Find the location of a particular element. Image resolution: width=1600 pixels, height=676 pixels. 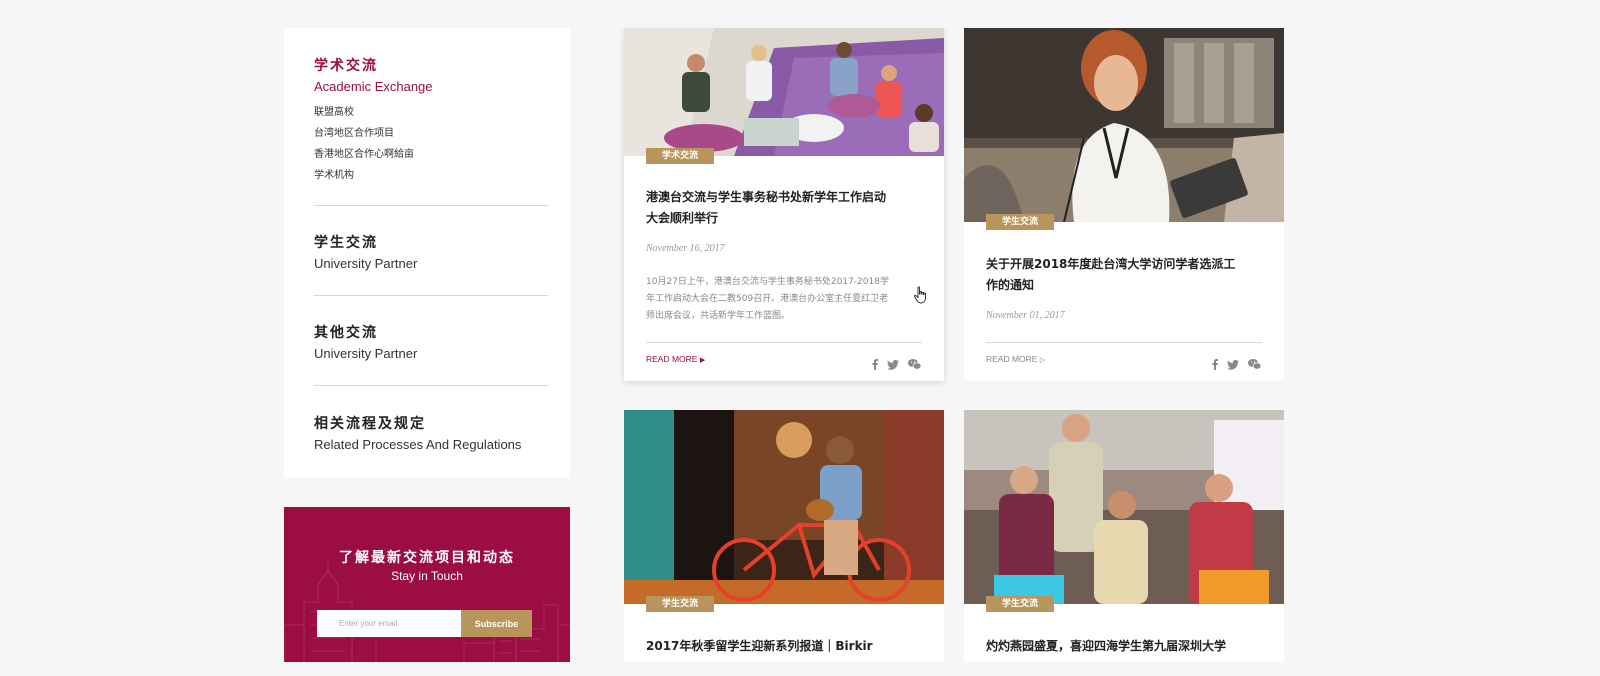

card-title: 港澳台交流与学生事务秘书处新学年工作启动大会顺利举行 is located at coordinates (771, 208).